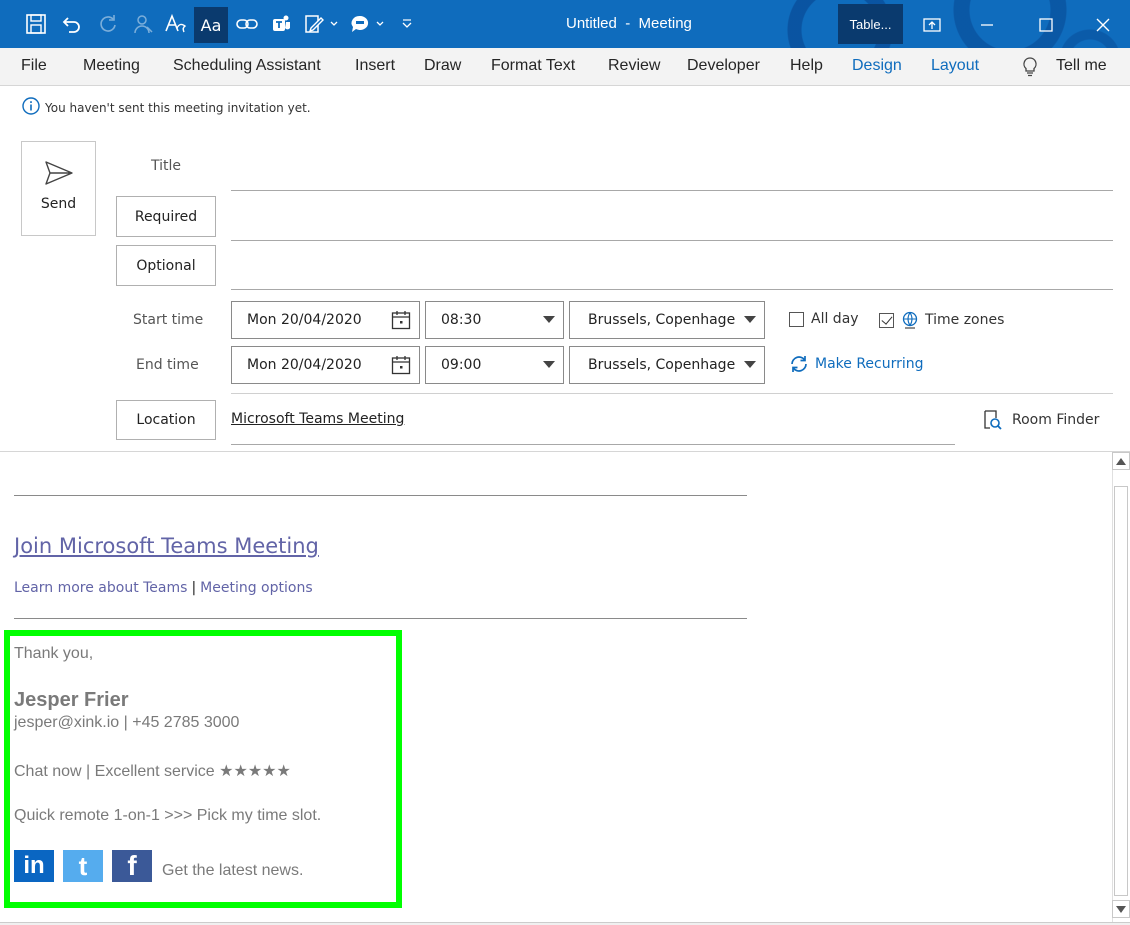 The width and height of the screenshot is (1130, 925). I want to click on tab-insert: Insert, so click(375, 66).